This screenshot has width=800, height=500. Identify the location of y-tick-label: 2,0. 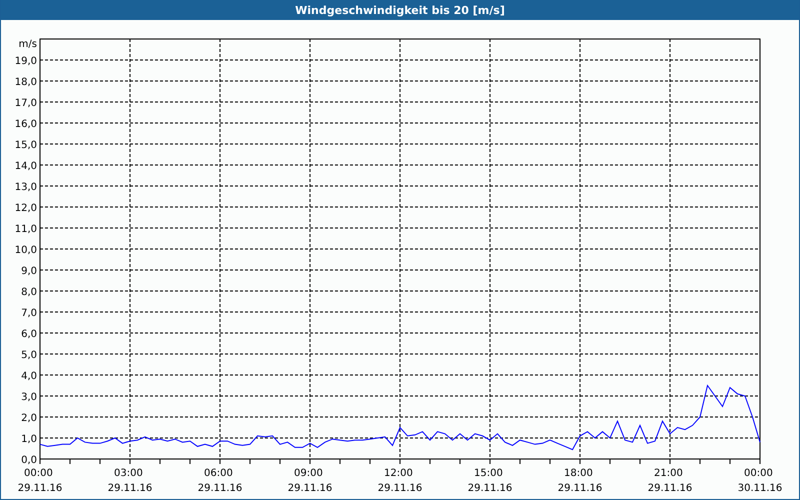
(29, 418).